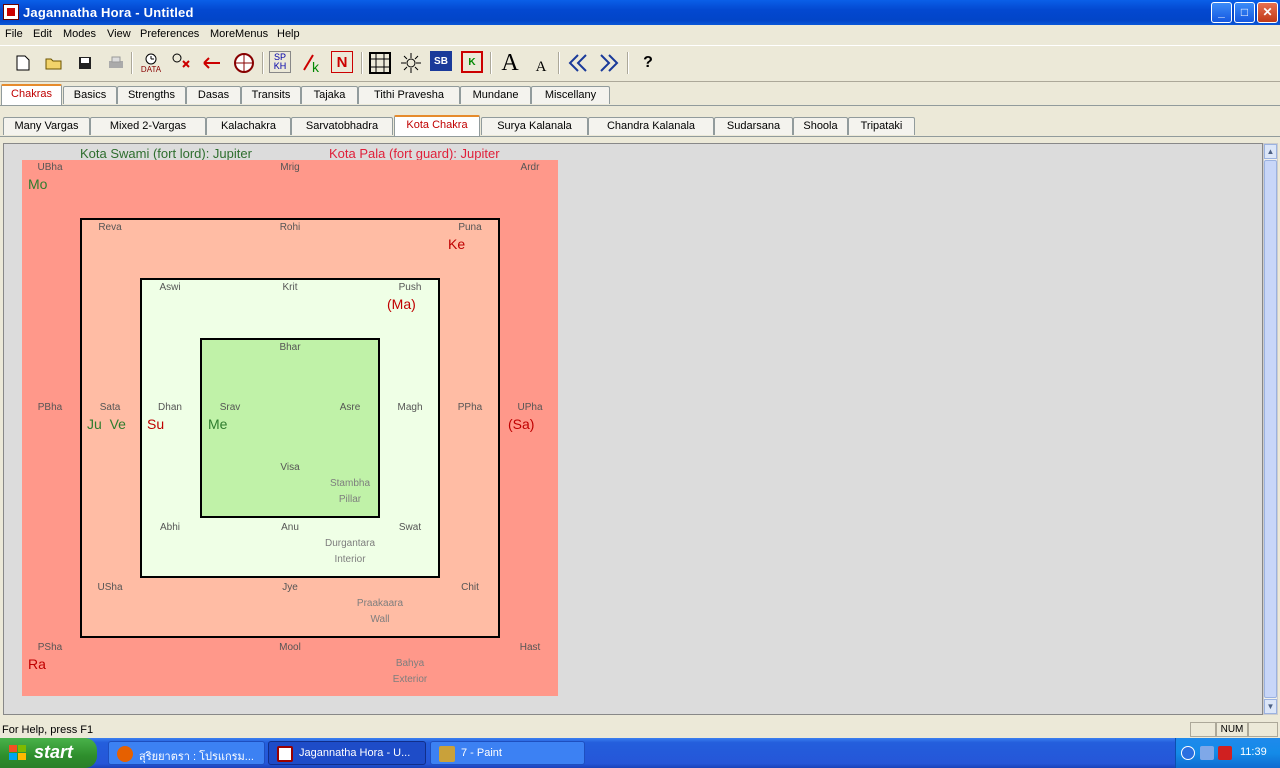 This screenshot has height=768, width=1280. Describe the element at coordinates (50, 167) in the screenshot. I see `nakshatra-label: UBha` at that location.